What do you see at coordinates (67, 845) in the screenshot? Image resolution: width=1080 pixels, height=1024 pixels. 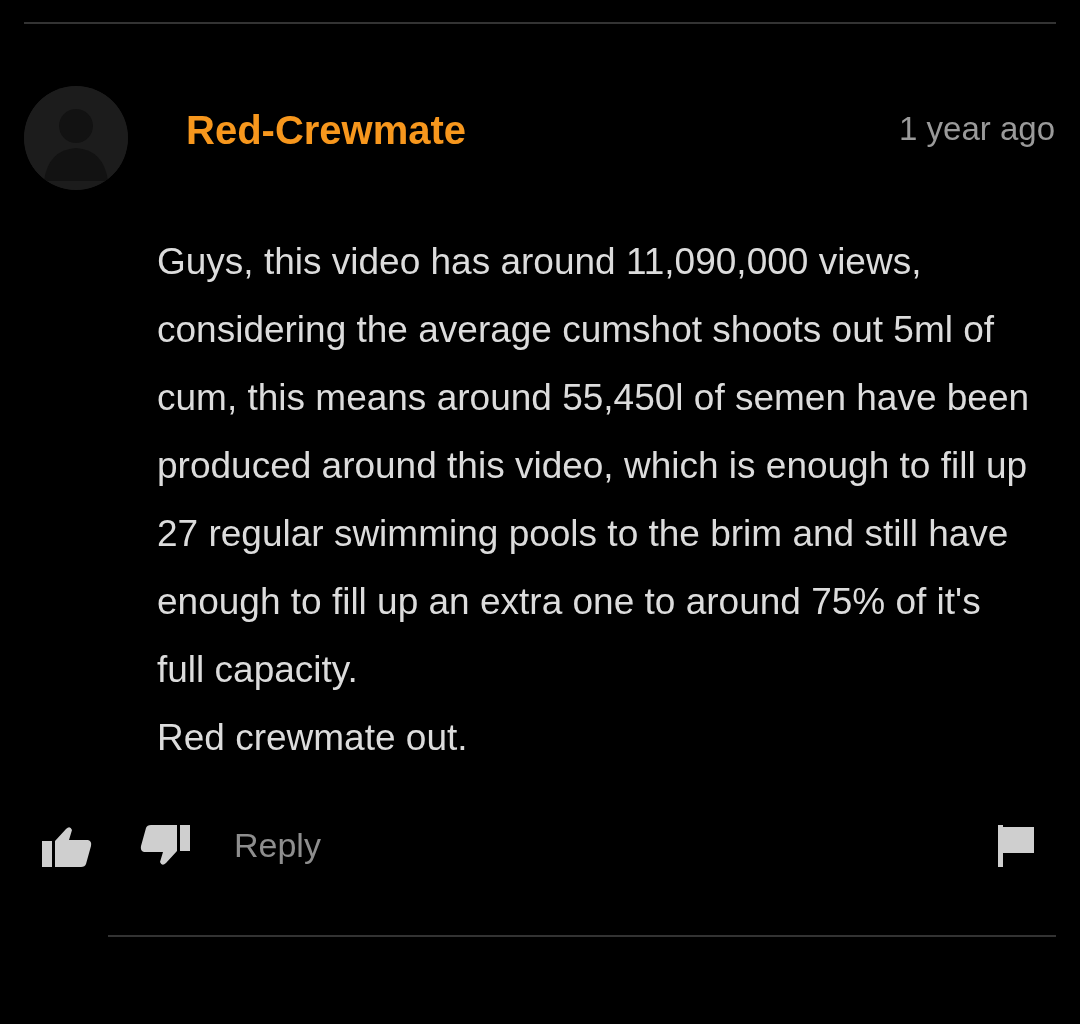 I see `thumbs-up-icon` at bounding box center [67, 845].